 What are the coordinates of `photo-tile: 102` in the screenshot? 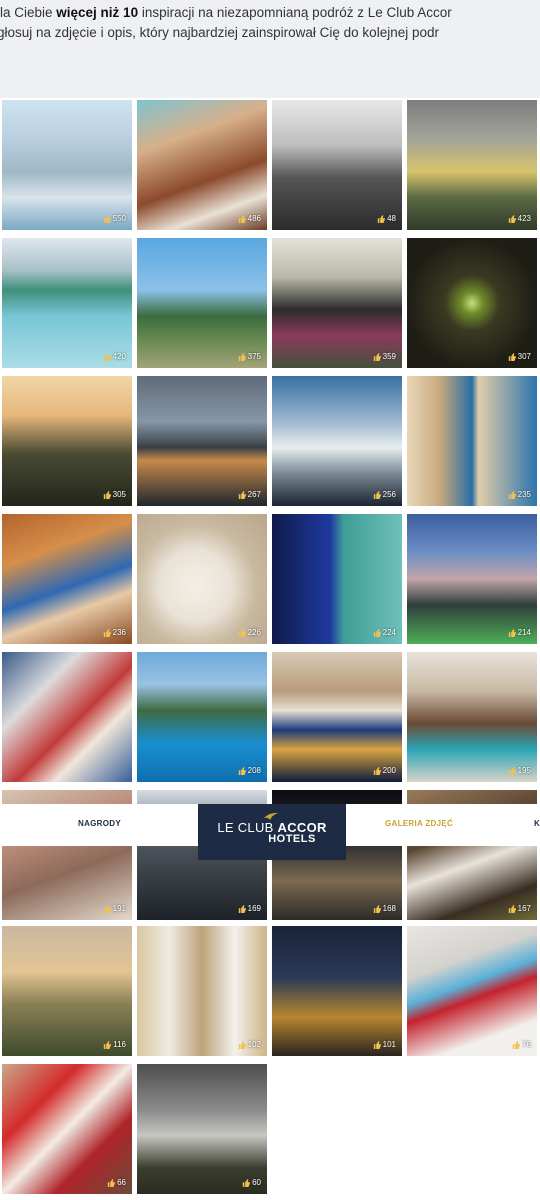 It's located at (202, 991).